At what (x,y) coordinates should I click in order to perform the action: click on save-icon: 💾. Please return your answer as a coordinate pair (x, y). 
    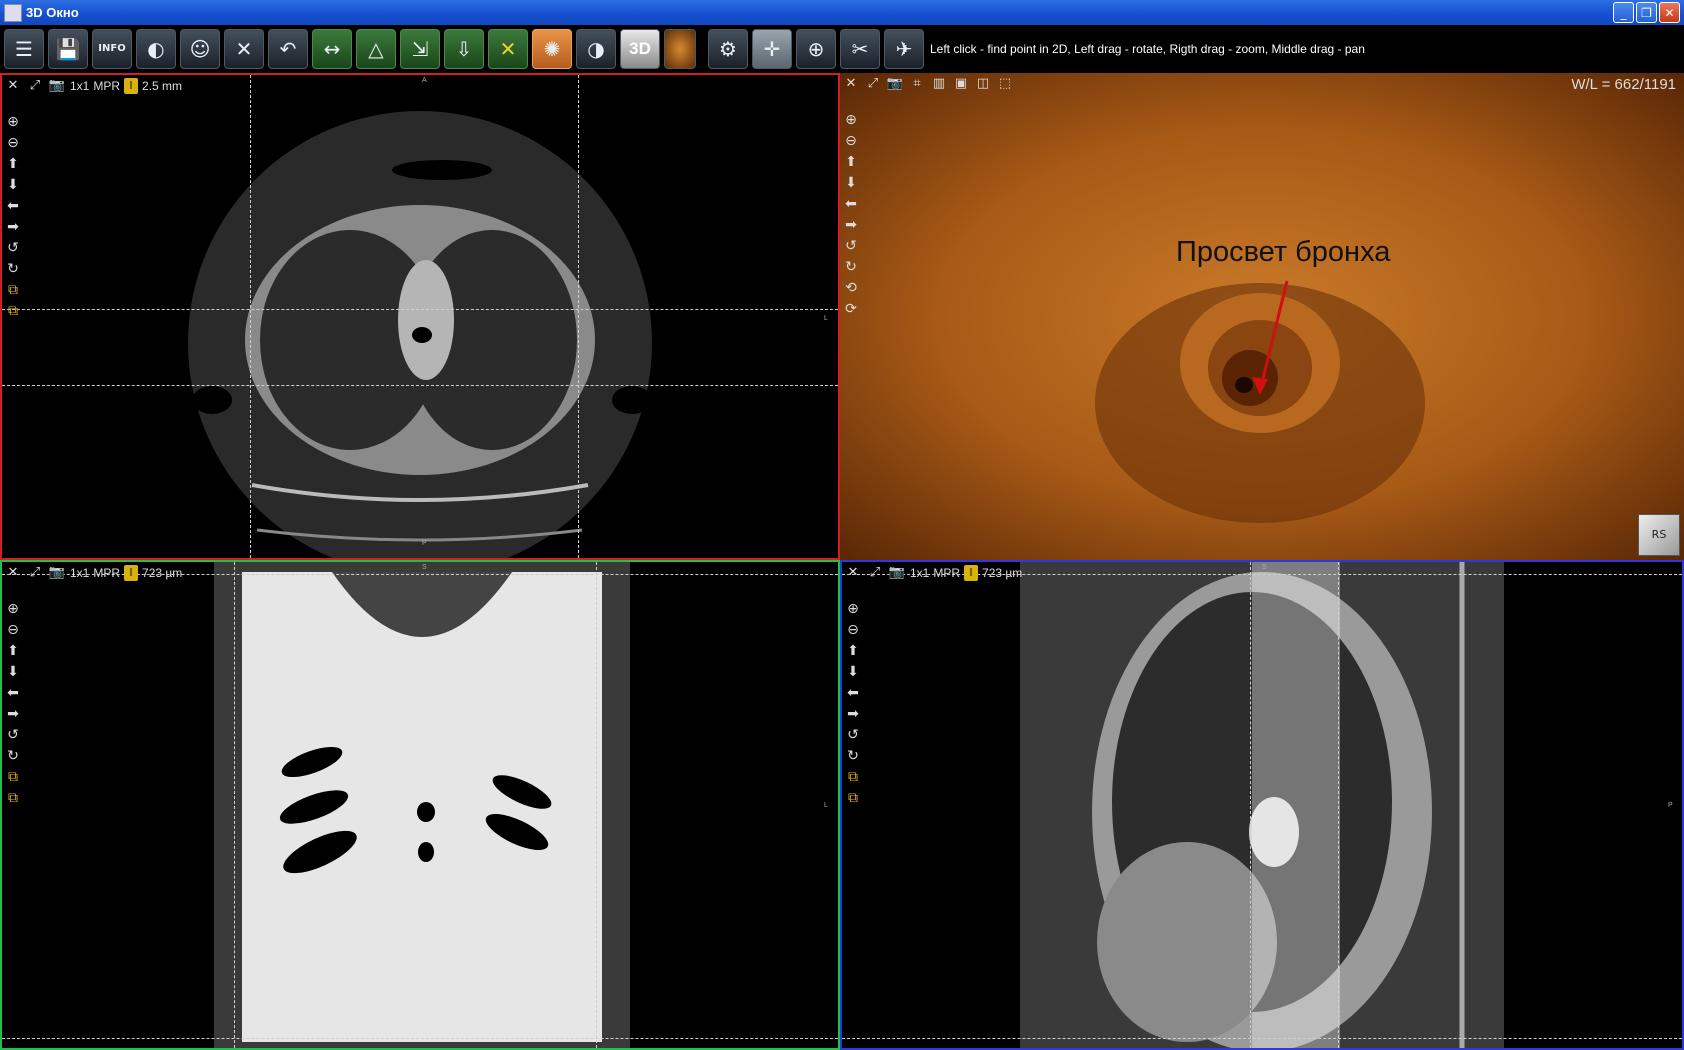
    Looking at the image, I should click on (68, 49).